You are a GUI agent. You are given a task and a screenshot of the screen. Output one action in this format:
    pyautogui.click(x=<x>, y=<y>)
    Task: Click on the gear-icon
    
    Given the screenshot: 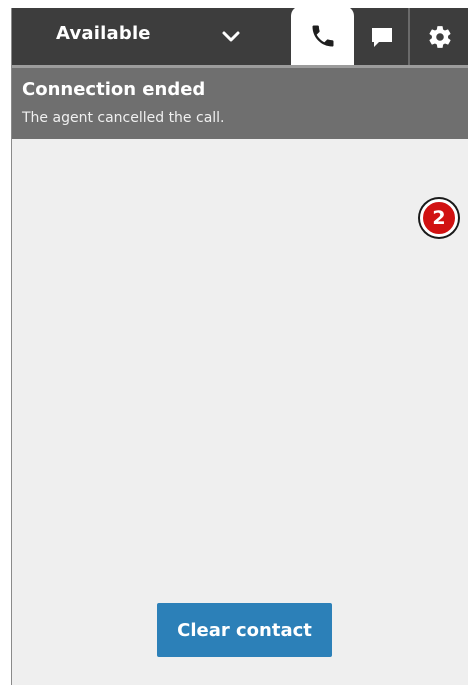 What is the action you would take?
    pyautogui.click(x=439, y=36)
    